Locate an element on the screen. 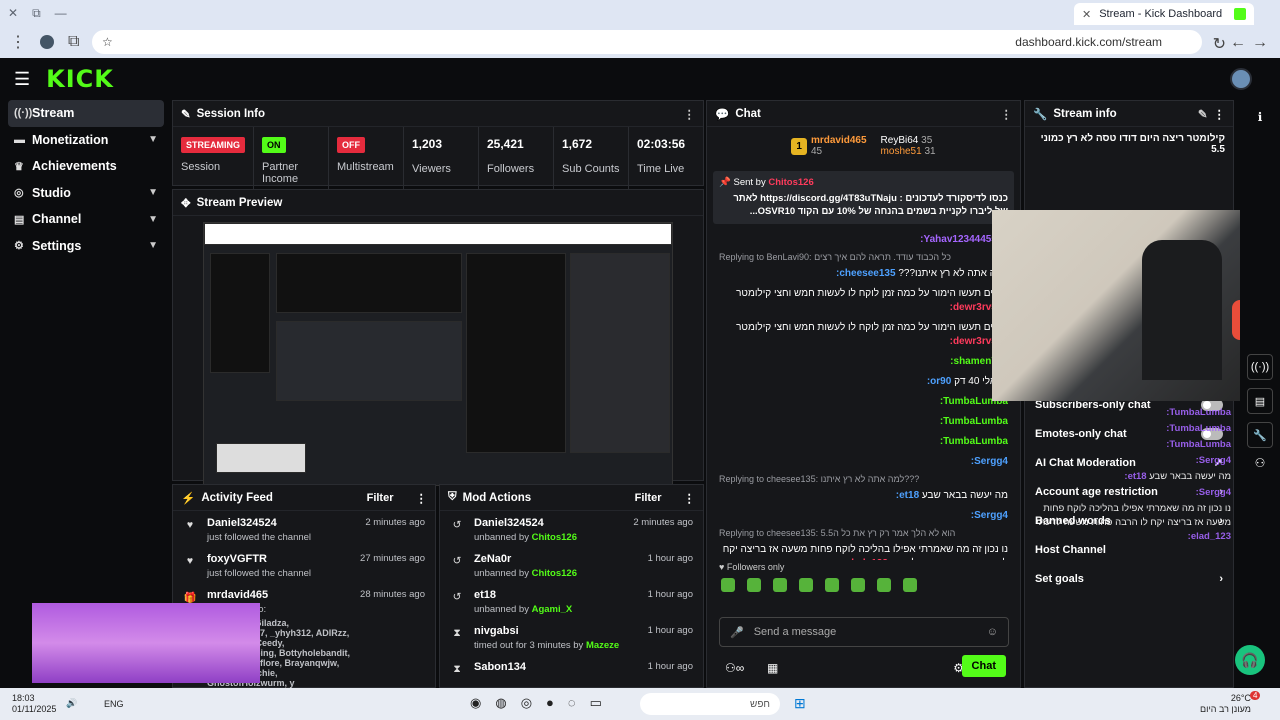 This screenshot has width=1280, height=720. moderator-name: Agami_X is located at coordinates (552, 609).